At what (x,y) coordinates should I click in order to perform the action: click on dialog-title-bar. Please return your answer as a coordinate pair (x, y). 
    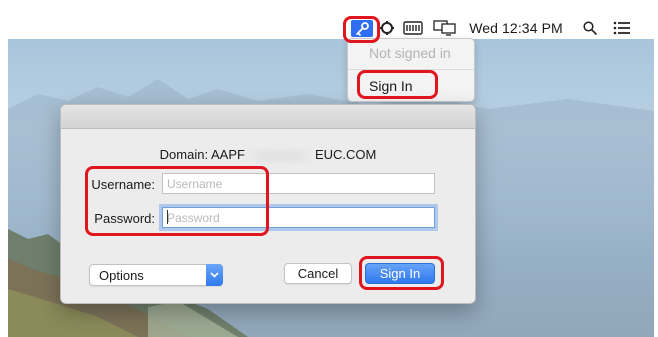
    Looking at the image, I should click on (268, 117).